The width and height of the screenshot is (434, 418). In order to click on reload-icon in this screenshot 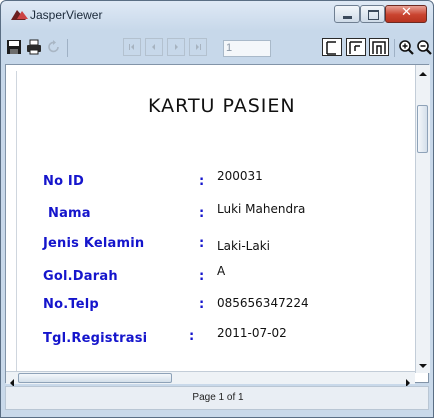, I will do `click(53, 46)`.